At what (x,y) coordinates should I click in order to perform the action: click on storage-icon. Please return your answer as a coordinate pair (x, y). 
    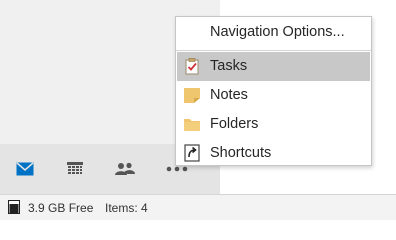
    Looking at the image, I should click on (14, 207).